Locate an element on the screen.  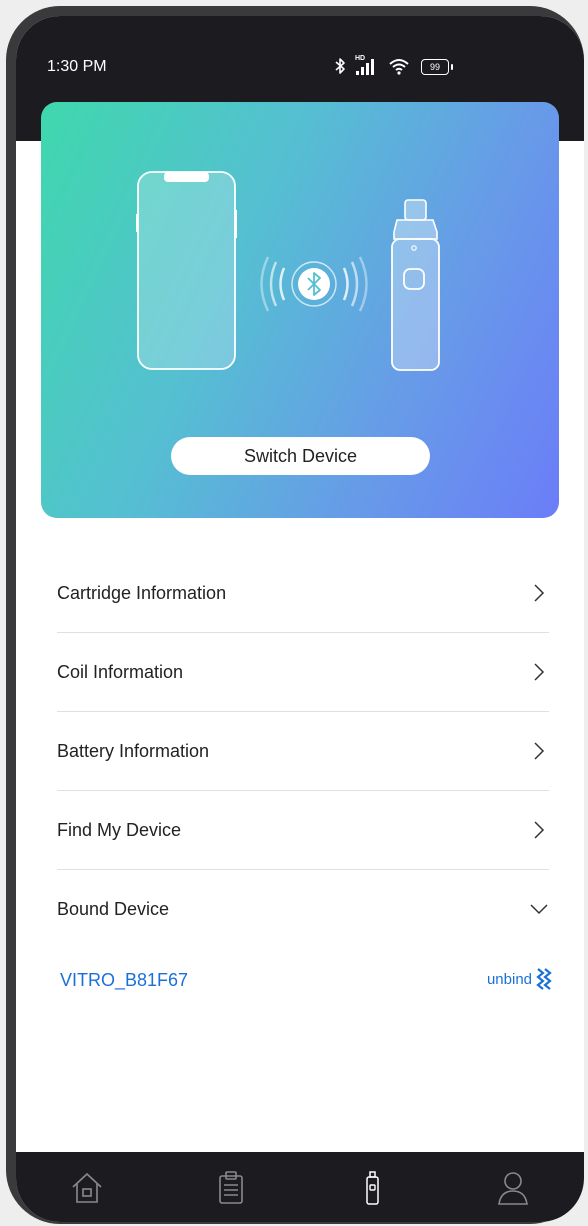
menu-item-bound-device: Bound Device is located at coordinates (303, 909).